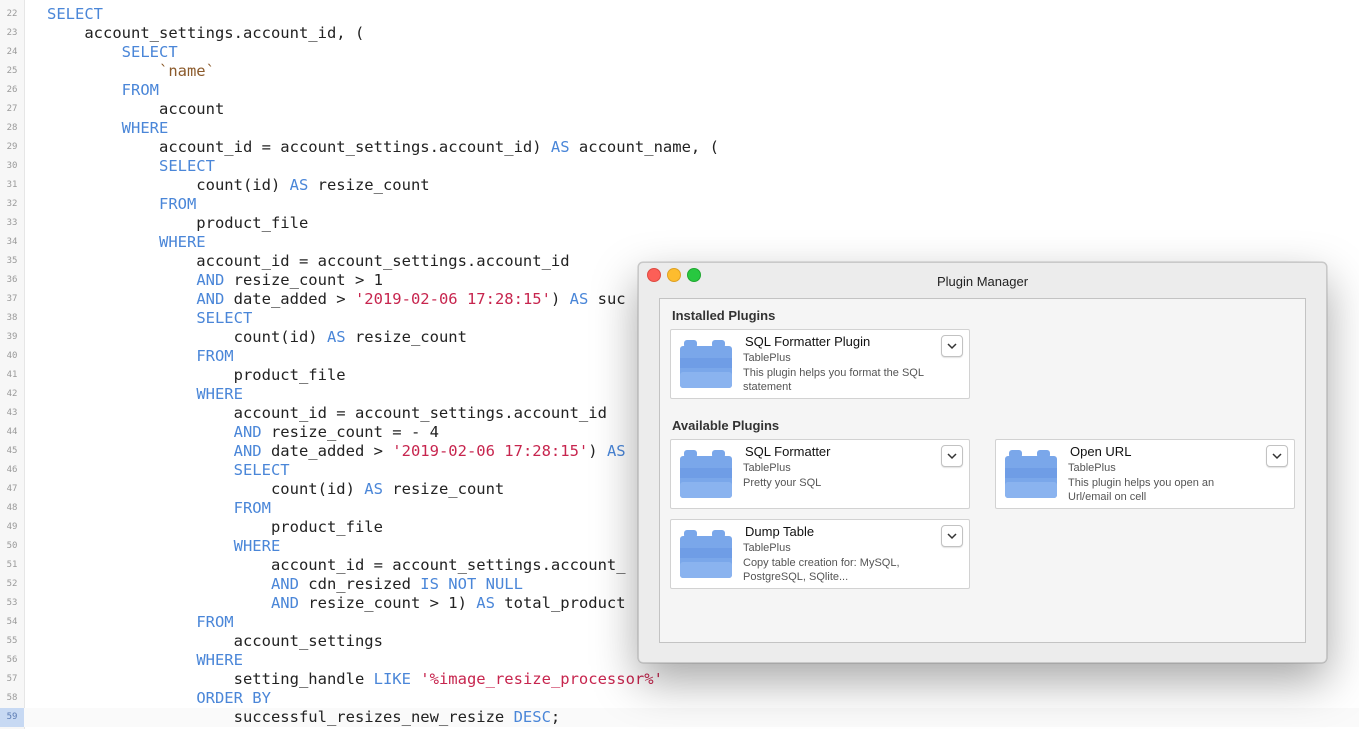 The width and height of the screenshot is (1359, 729). I want to click on sql-text: account, so click(136, 109).